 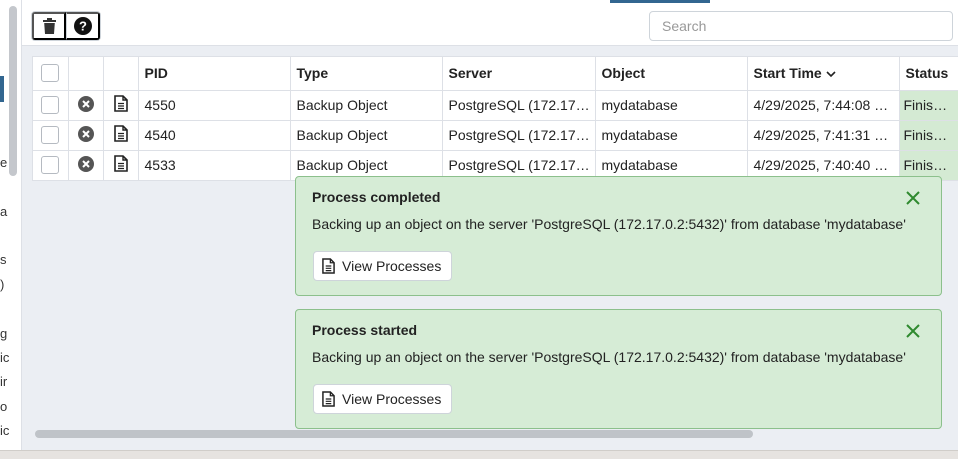 I want to click on cell-start-time: 4/29/2025, 7:44:08 PM, so click(x=823, y=105).